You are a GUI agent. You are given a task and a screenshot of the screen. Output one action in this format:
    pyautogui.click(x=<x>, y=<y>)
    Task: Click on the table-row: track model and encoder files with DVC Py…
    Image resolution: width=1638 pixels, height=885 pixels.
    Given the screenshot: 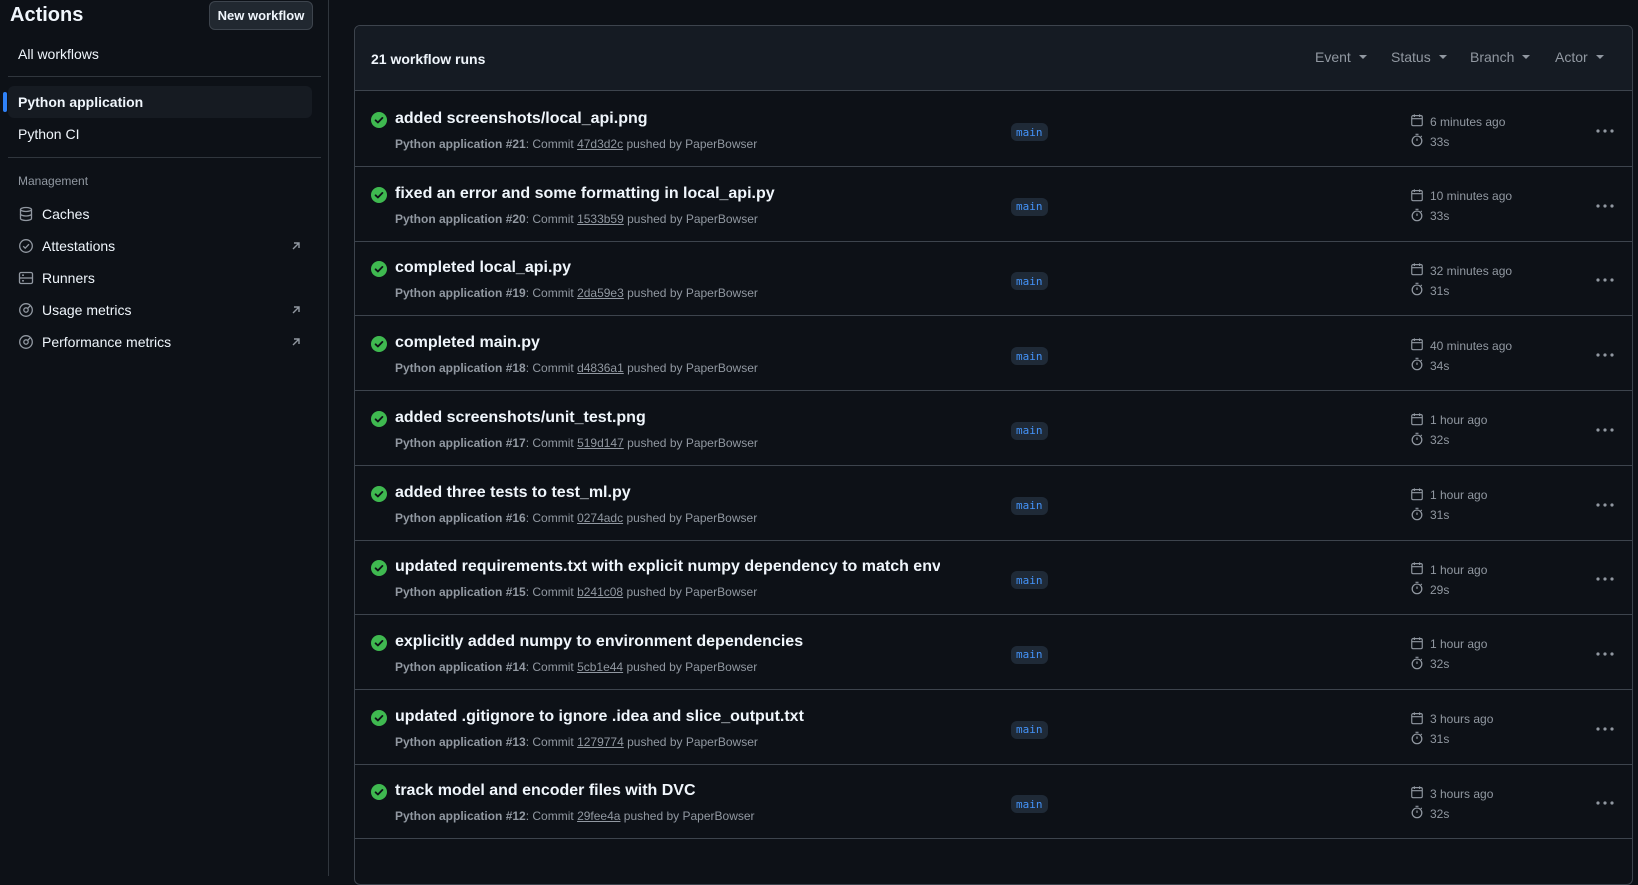 What is the action you would take?
    pyautogui.click(x=993, y=802)
    